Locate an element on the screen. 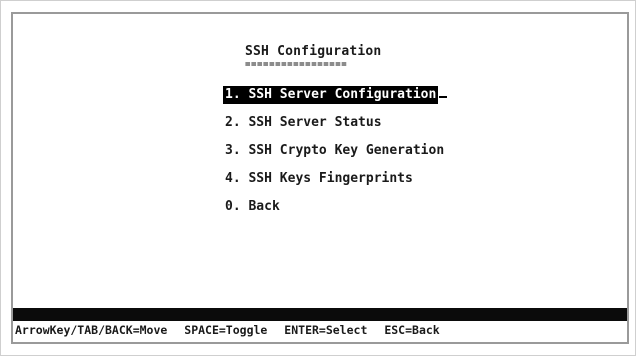 The height and width of the screenshot is (356, 636). hint-back: ESC=Back is located at coordinates (412, 330).